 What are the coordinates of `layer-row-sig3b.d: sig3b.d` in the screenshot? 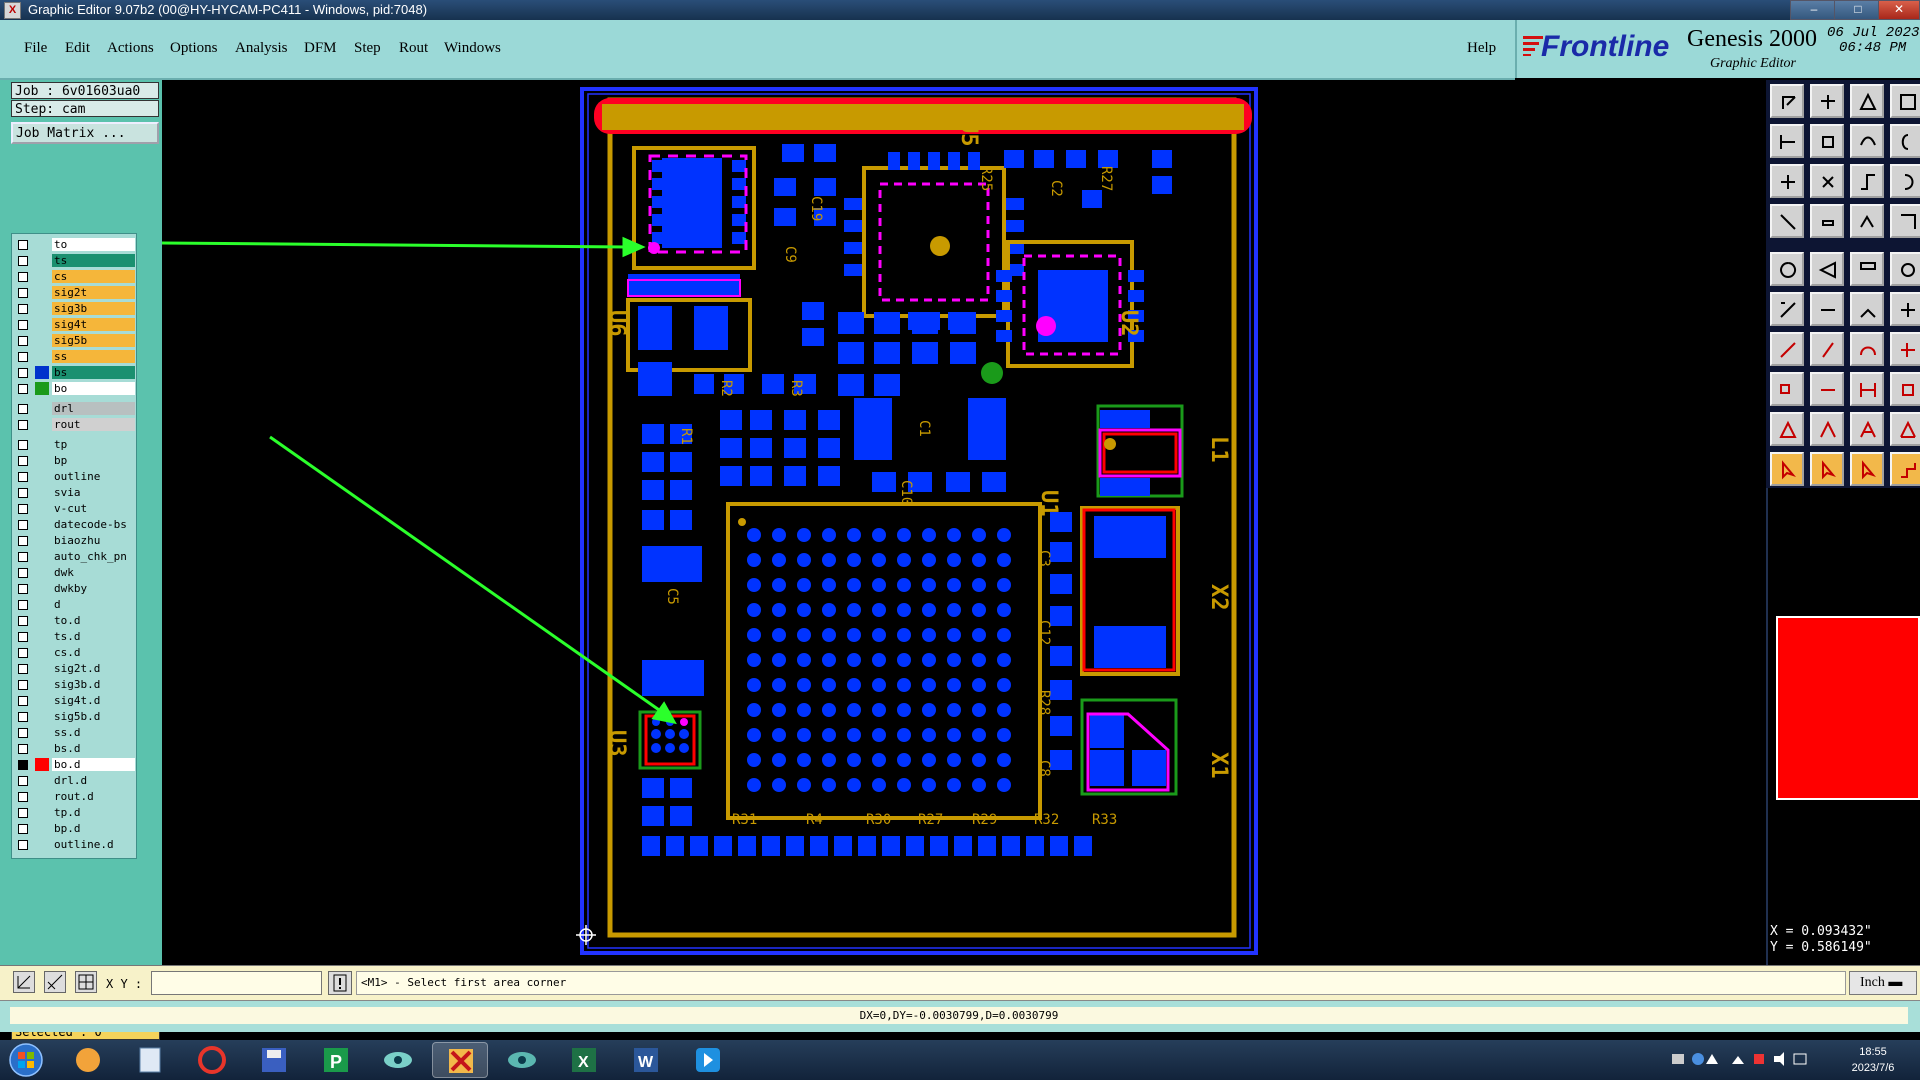 It's located at (75, 685).